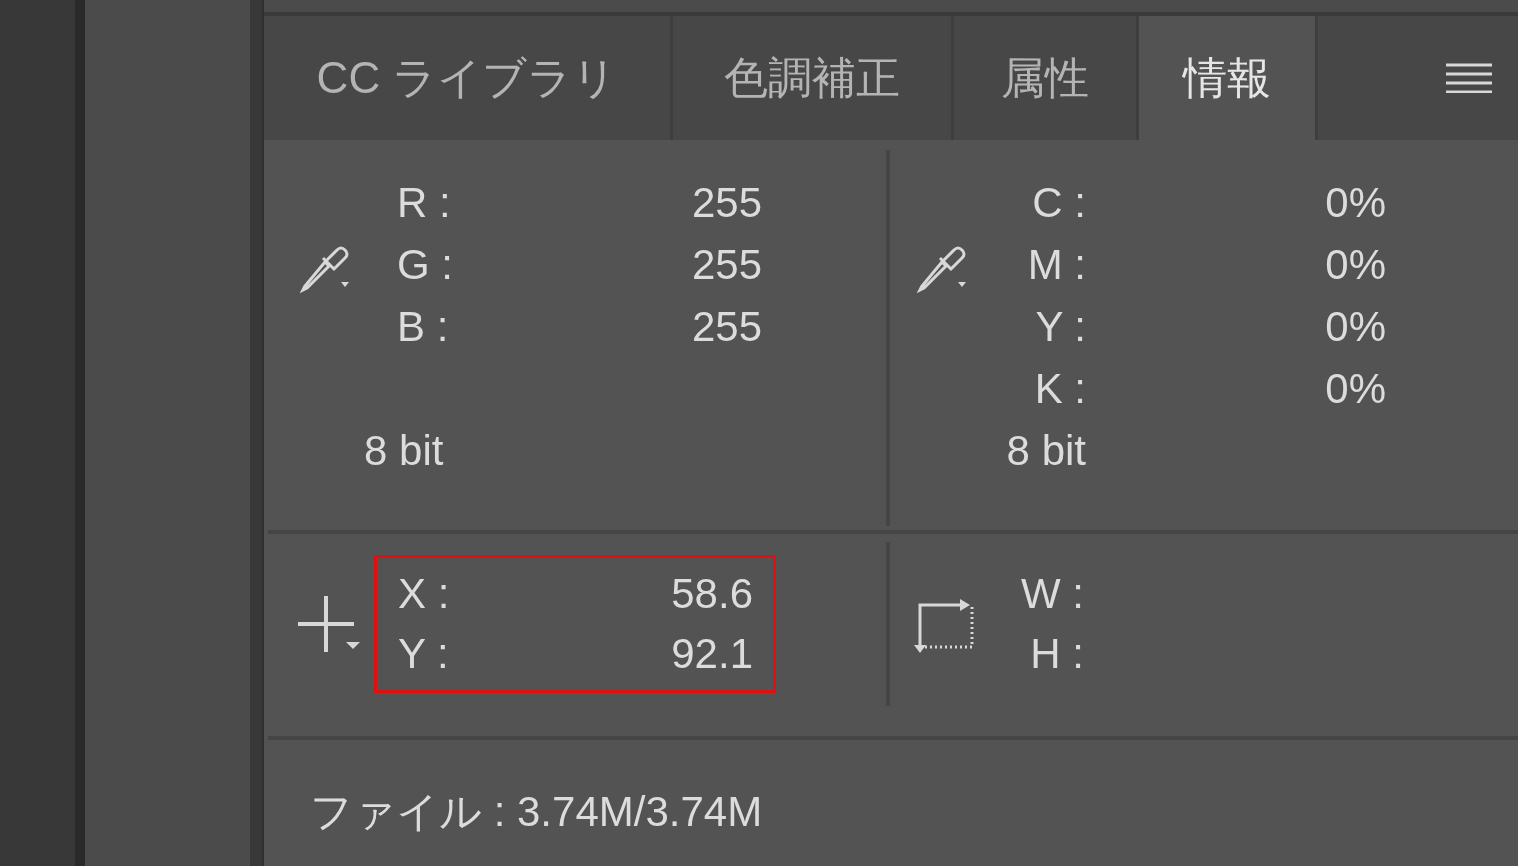  I want to click on panel-tab: 色調補正, so click(812, 78).